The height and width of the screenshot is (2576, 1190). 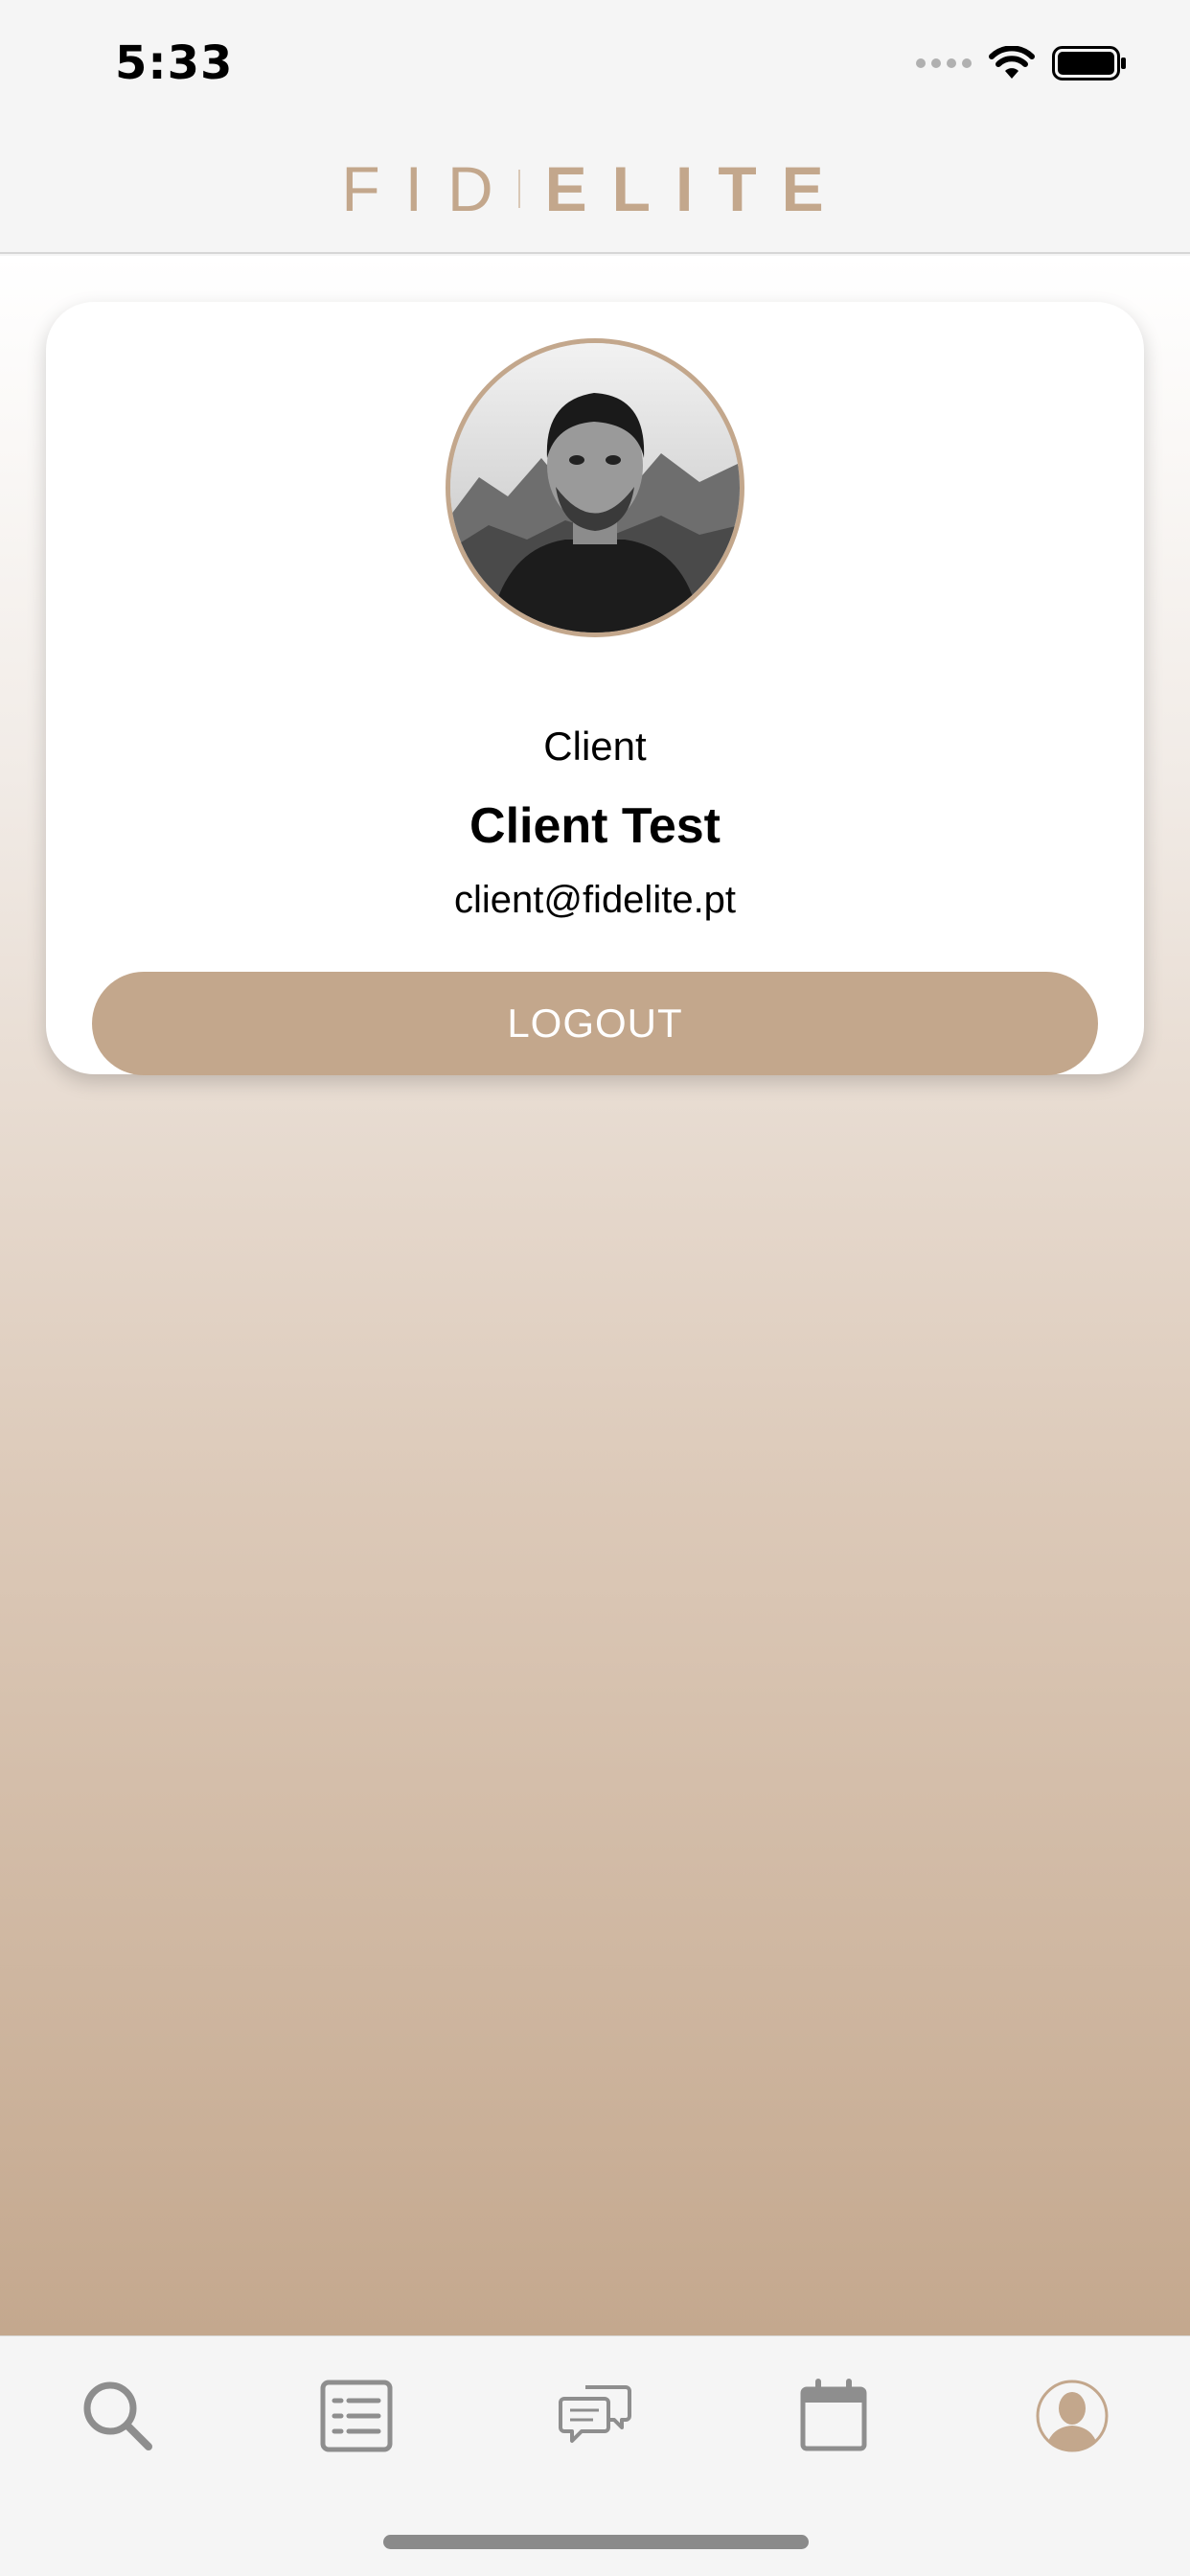 I want to click on search-icon, so click(x=118, y=2415).